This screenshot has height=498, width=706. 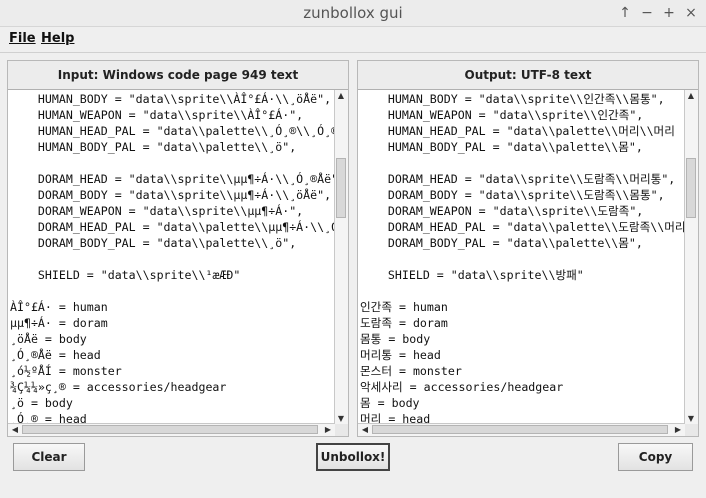 What do you see at coordinates (523, 227) in the screenshot?
I see `output-line: DORAM_HEAD_PAL = "data\\palette\\도람족\\머리` at bounding box center [523, 227].